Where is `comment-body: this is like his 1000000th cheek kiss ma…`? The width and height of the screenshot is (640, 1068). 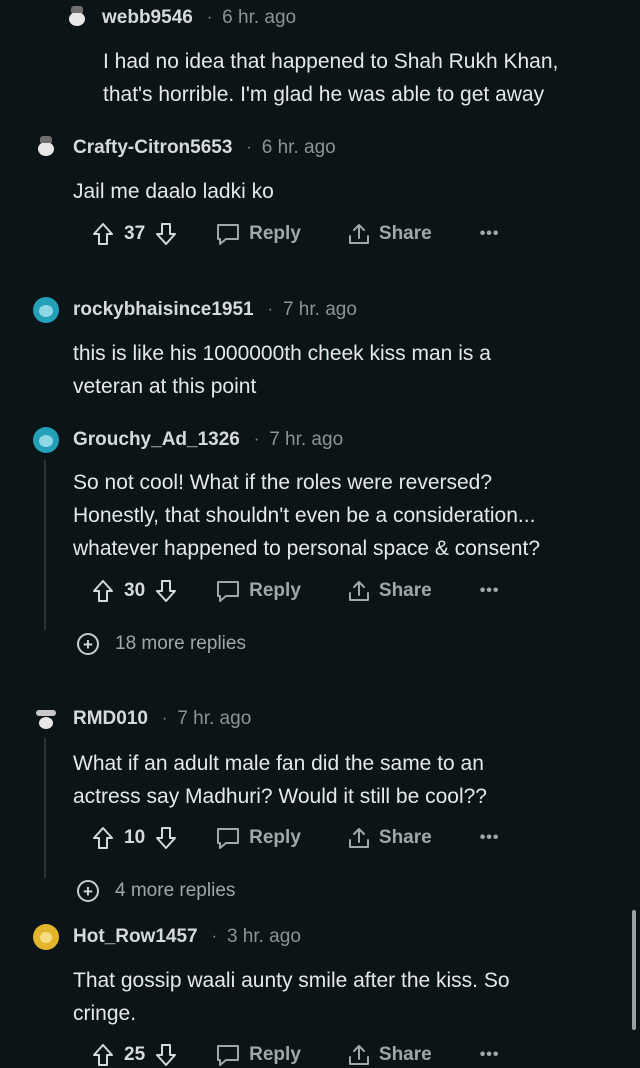 comment-body: this is like his 1000000th cheek kiss ma… is located at coordinates (282, 370).